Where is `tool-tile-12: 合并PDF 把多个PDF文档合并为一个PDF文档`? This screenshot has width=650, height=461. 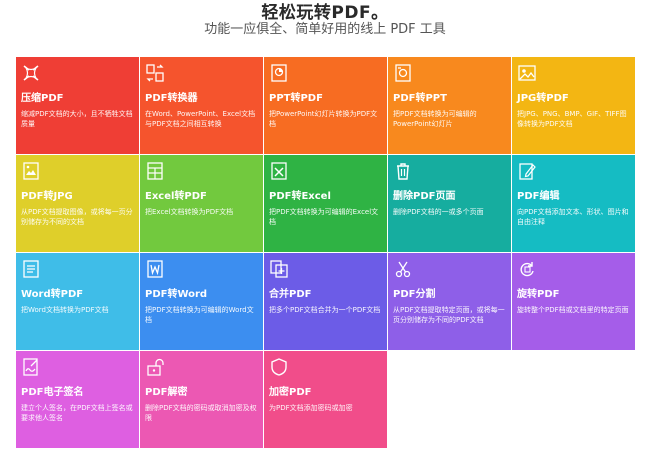 tool-tile-12: 合并PDF 把多个PDF文档合并为一个PDF文档 is located at coordinates (326, 301).